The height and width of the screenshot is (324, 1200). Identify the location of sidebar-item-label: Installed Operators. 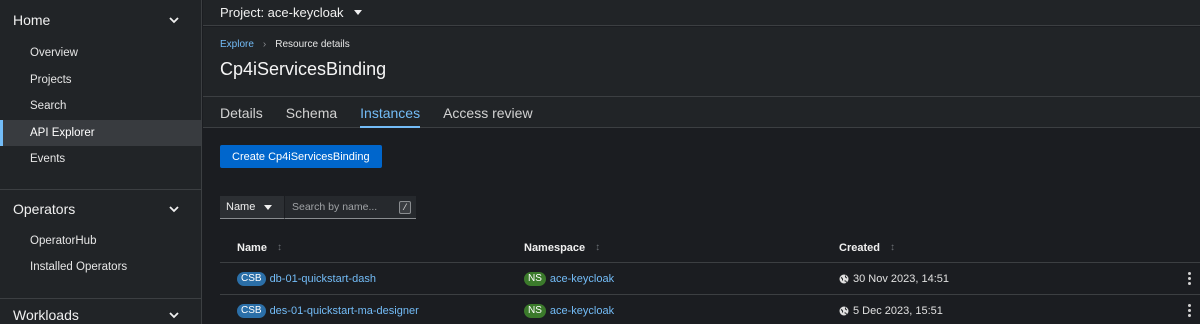
(79, 267).